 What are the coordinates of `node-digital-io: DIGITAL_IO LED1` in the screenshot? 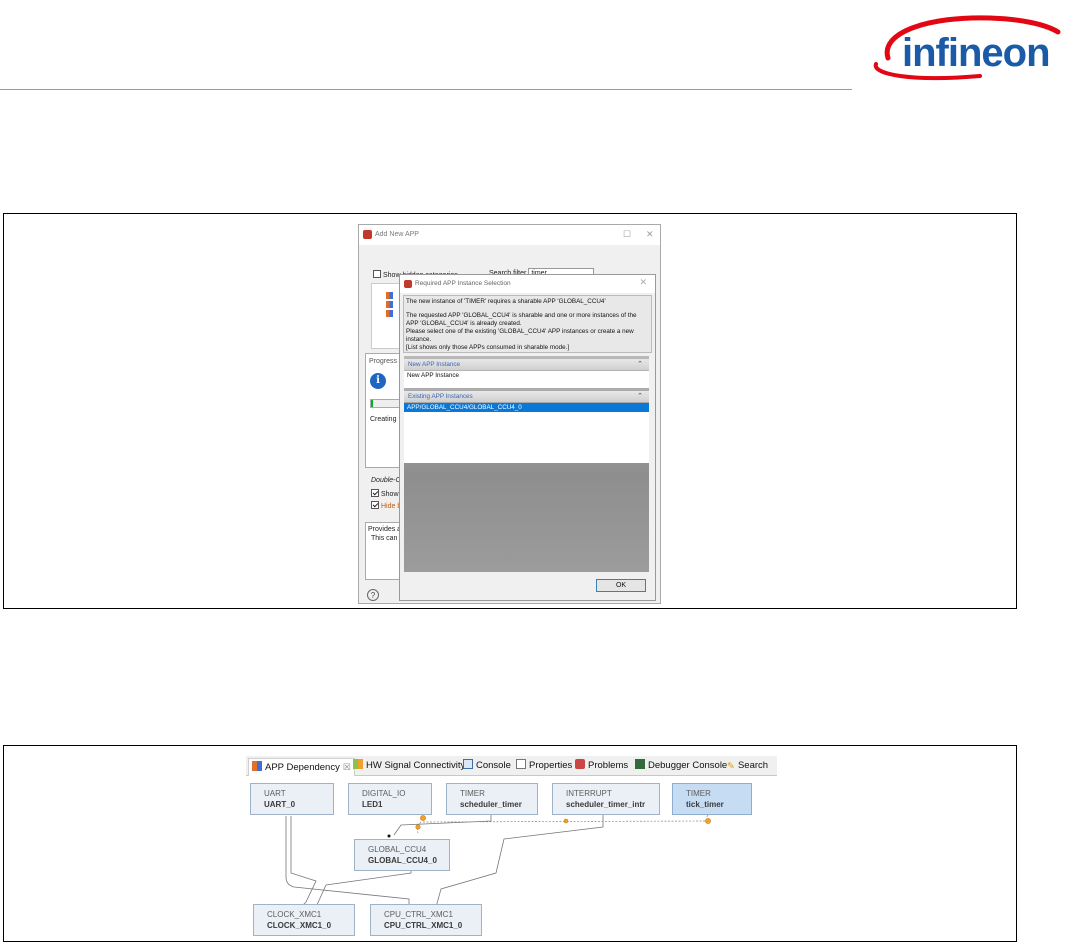 It's located at (390, 799).